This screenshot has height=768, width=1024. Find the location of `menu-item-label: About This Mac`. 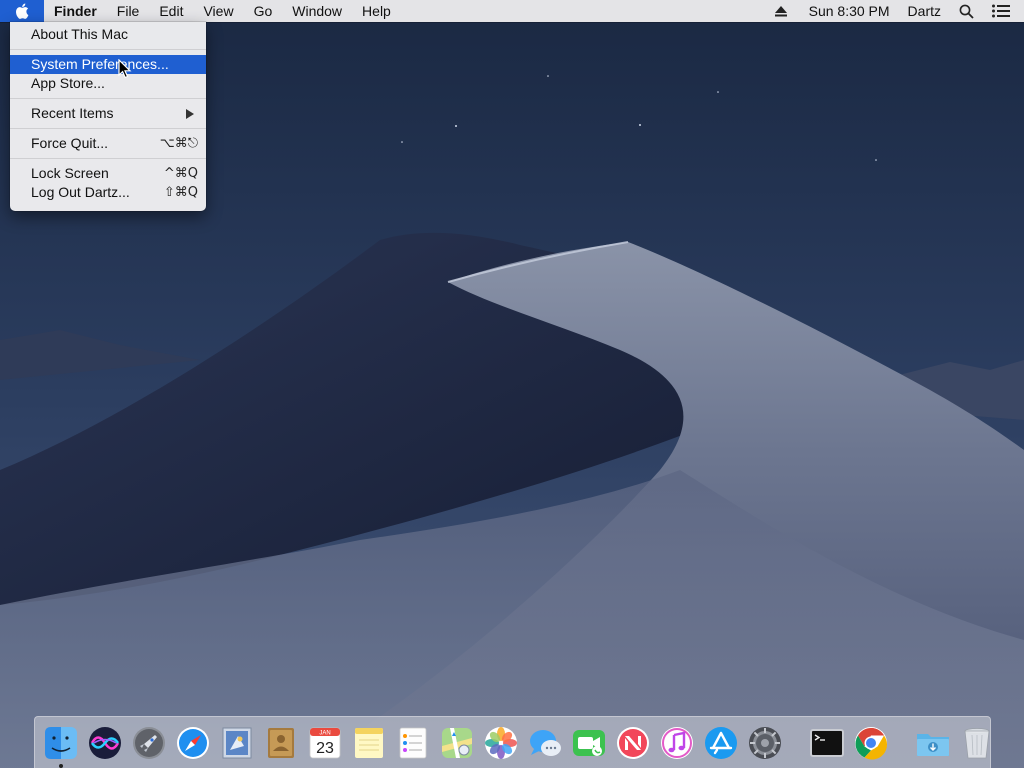

menu-item-label: About This Mac is located at coordinates (80, 34).